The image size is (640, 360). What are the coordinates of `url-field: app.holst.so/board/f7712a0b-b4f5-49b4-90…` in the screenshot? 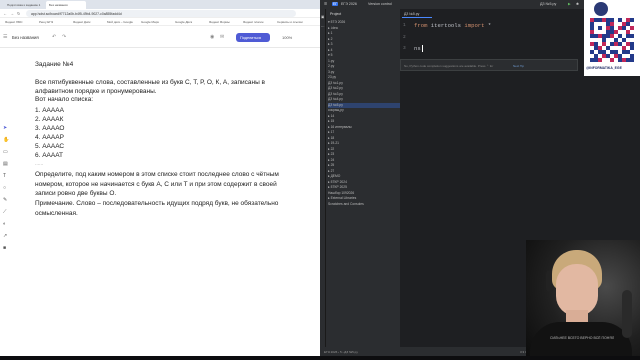 It's located at (161, 13).